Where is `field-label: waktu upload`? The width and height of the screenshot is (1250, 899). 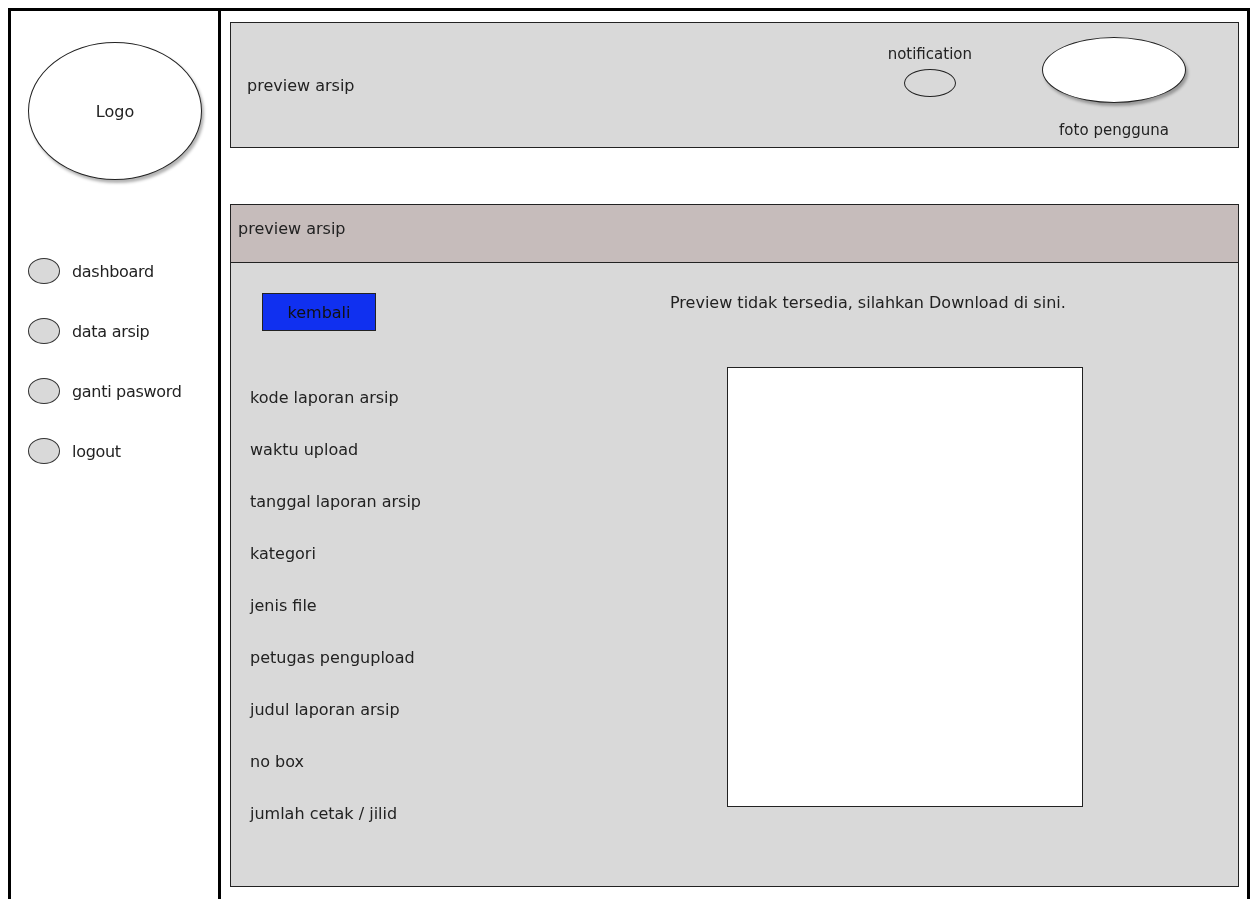 field-label: waktu upload is located at coordinates (305, 449).